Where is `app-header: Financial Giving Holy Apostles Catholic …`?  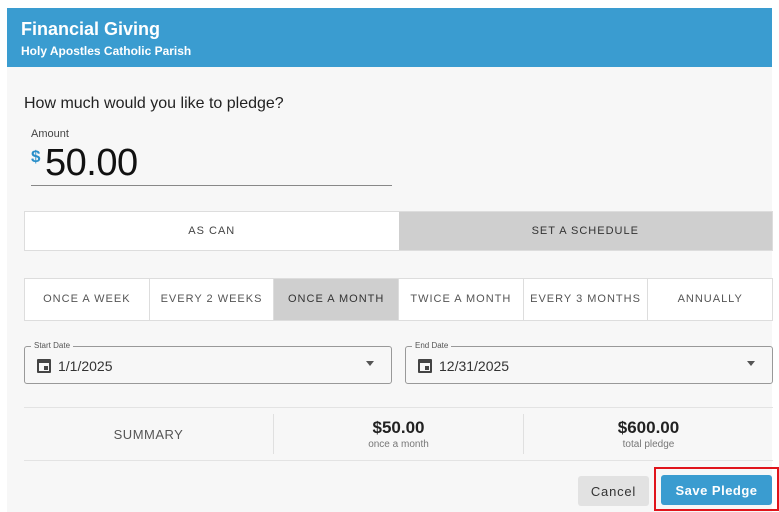
app-header: Financial Giving Holy Apostles Catholic … is located at coordinates (389, 37).